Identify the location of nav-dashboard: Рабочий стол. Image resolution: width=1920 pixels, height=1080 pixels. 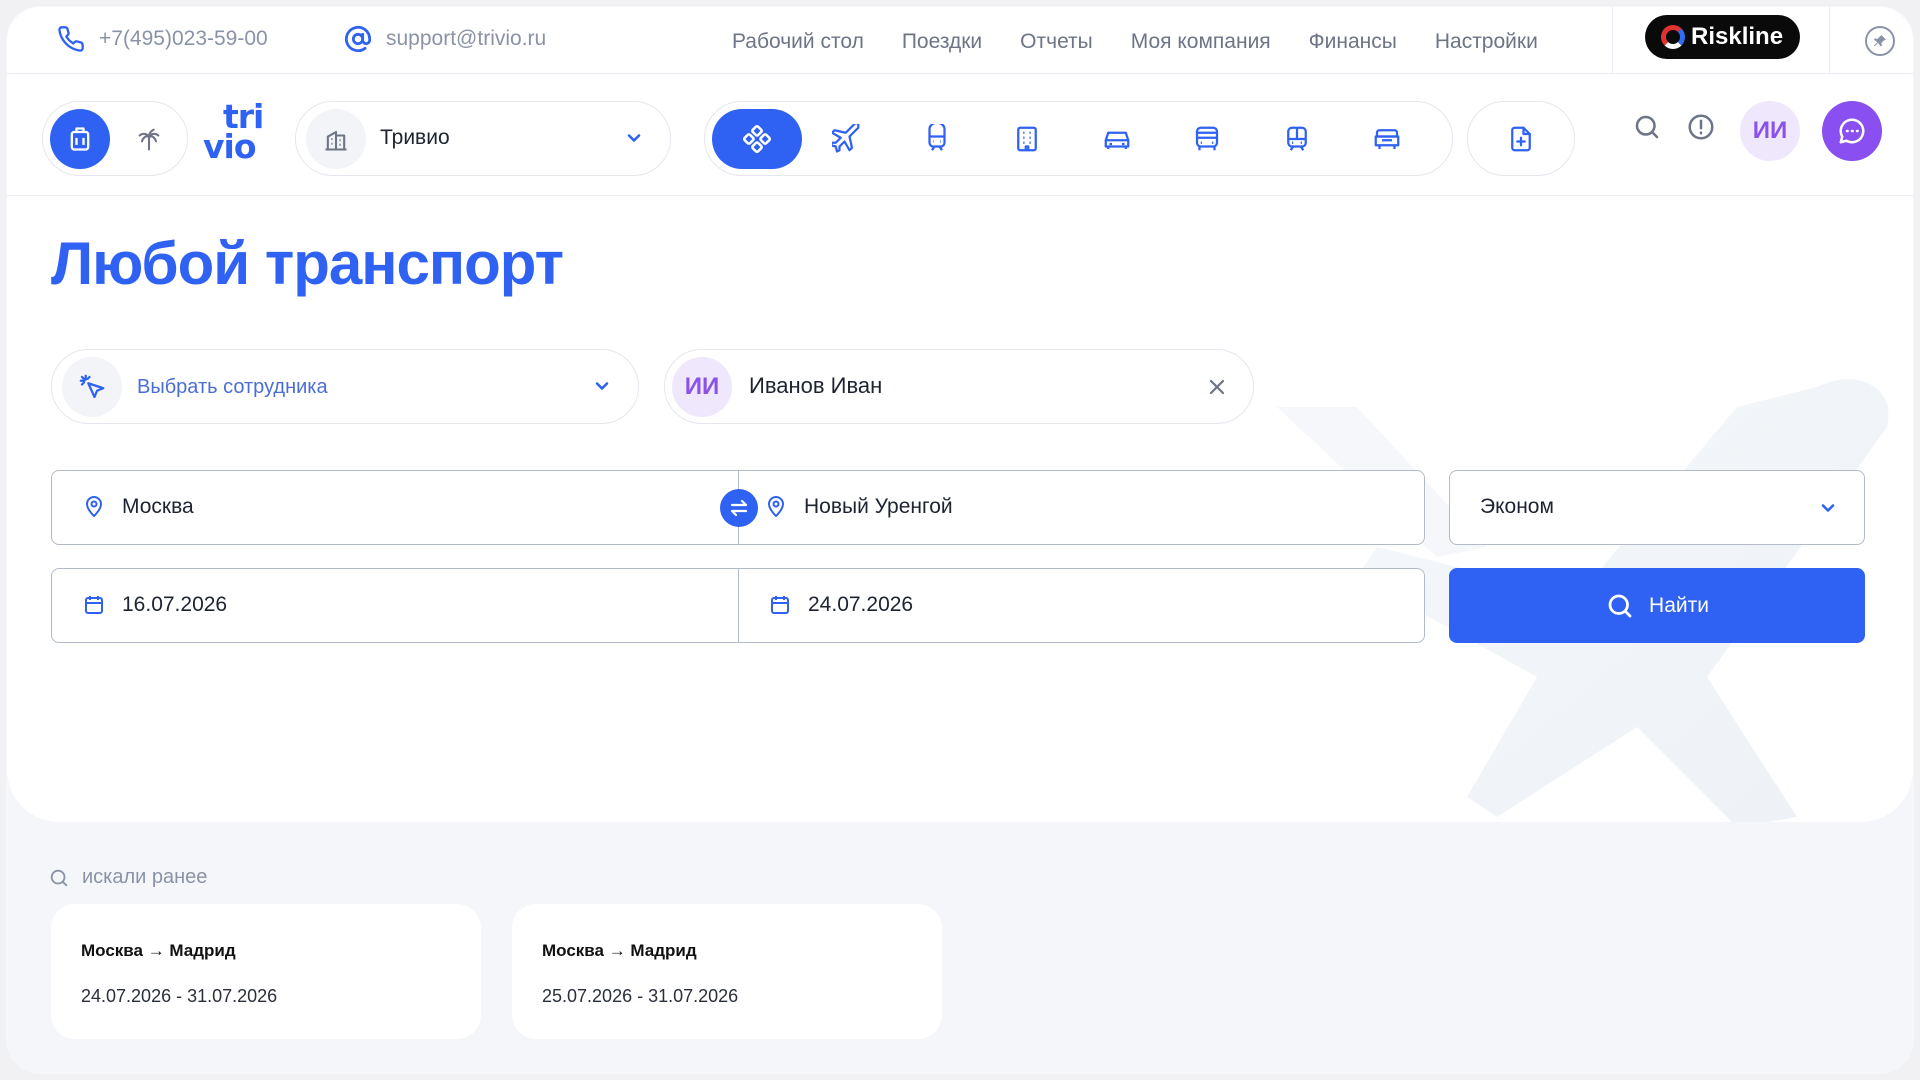
(798, 42).